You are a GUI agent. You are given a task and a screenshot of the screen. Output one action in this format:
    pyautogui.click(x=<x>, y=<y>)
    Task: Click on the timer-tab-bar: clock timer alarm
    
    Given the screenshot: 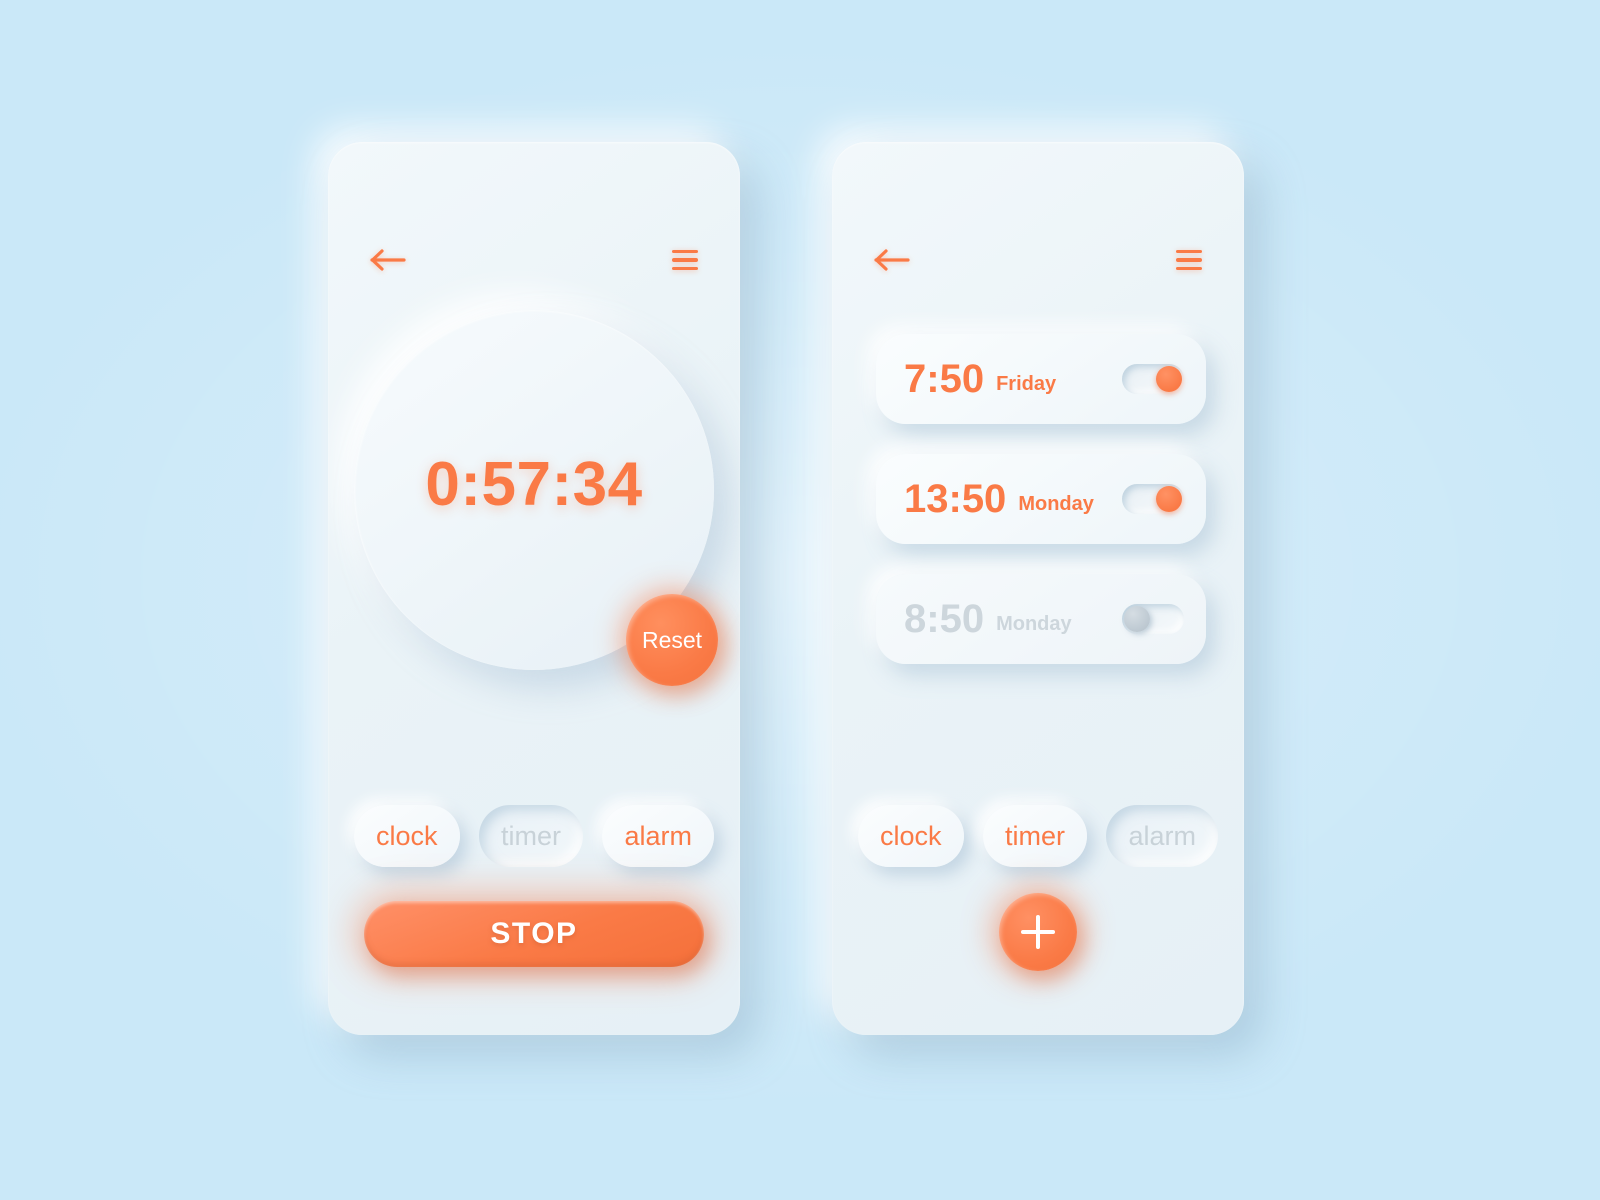 What is the action you would take?
    pyautogui.click(x=534, y=836)
    